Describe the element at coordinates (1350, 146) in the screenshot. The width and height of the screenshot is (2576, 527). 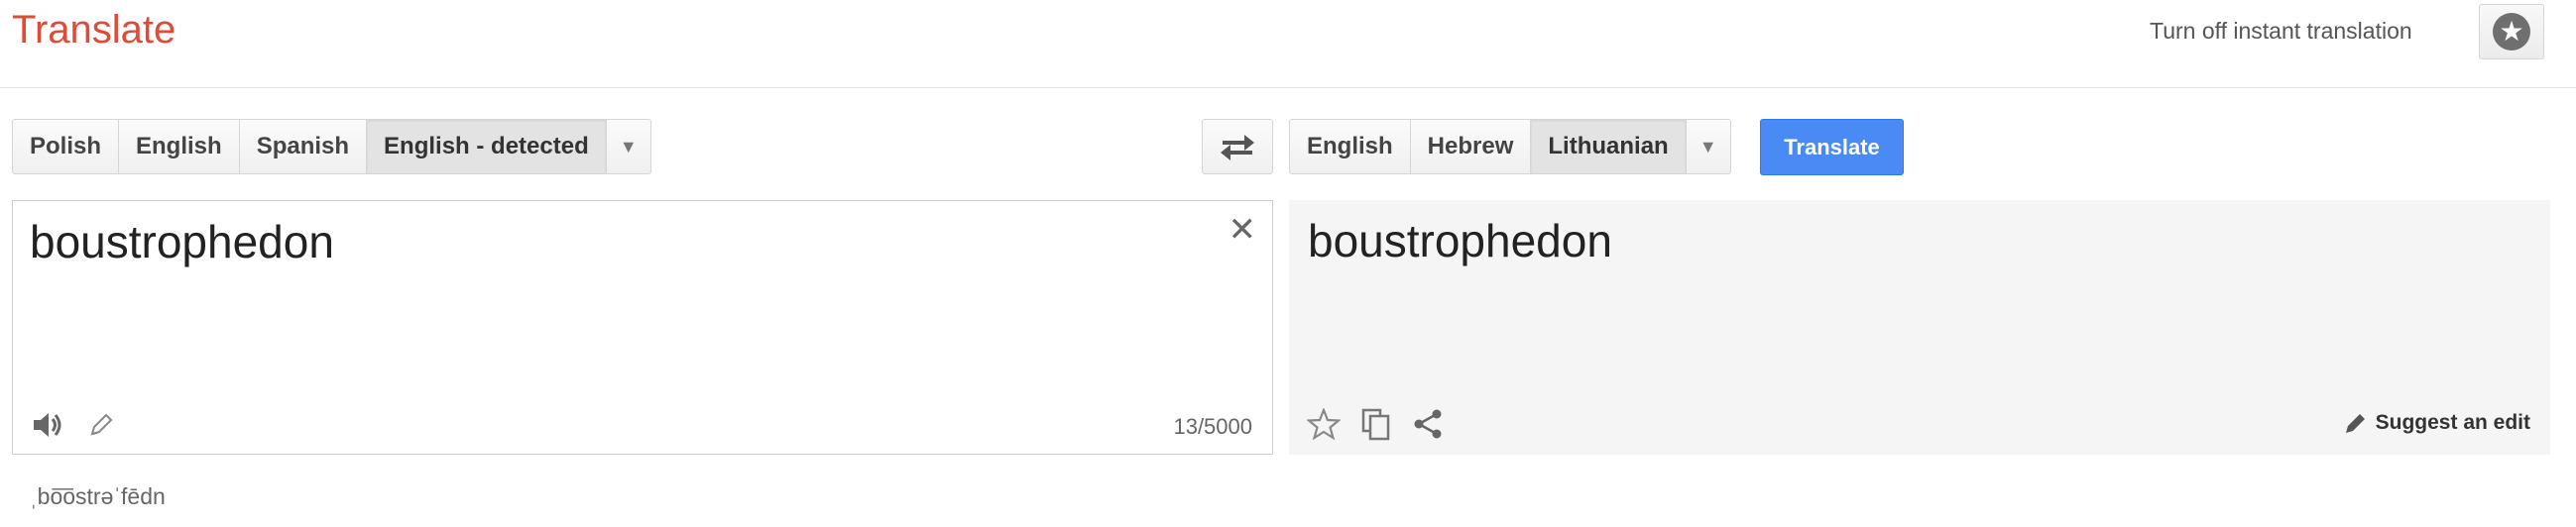
I see `target-lang-english: English` at that location.